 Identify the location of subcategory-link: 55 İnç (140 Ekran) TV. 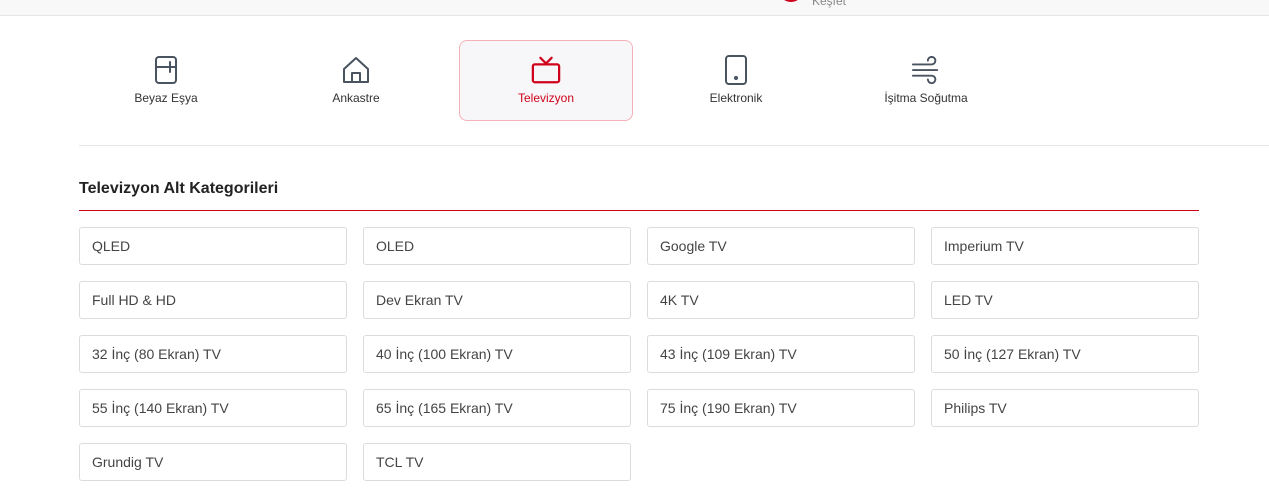
(213, 408).